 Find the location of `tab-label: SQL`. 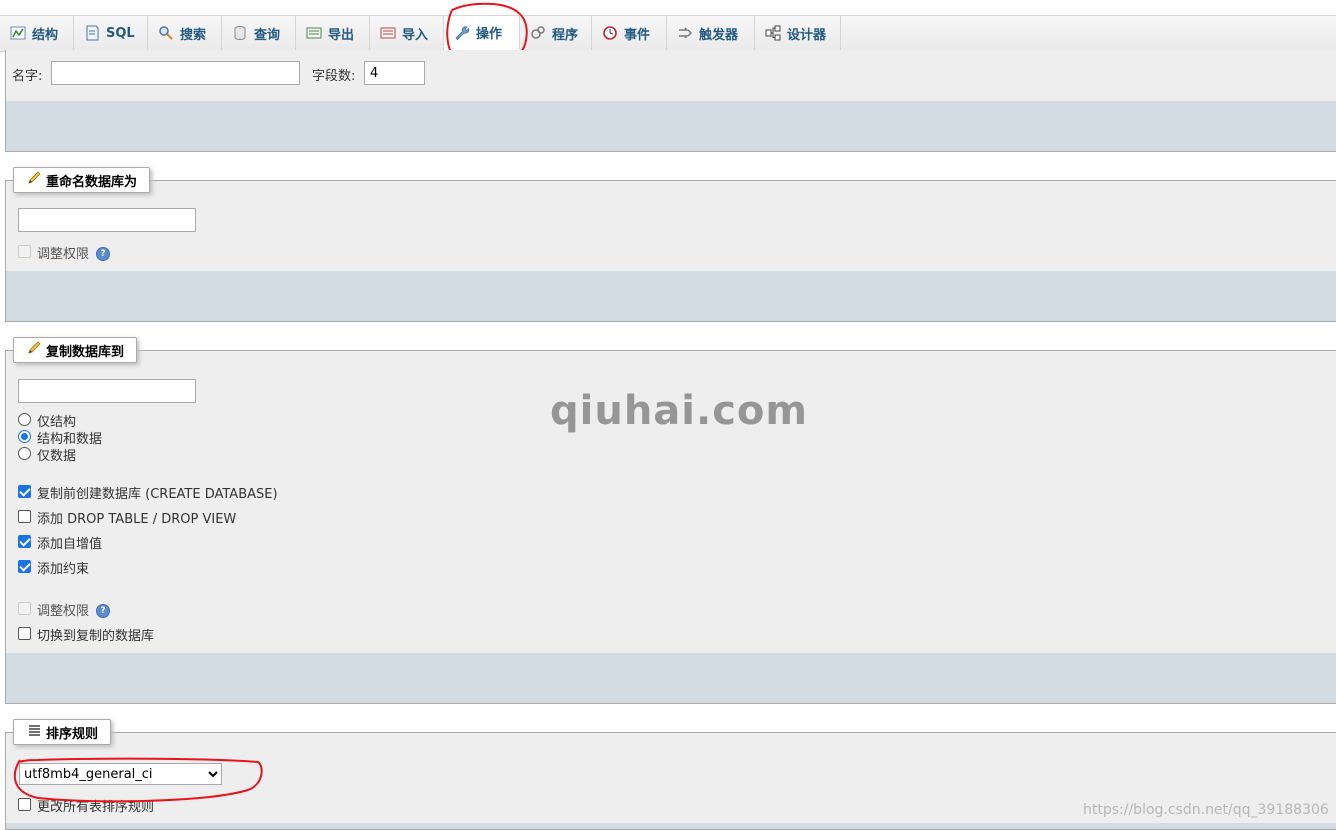

tab-label: SQL is located at coordinates (120, 33).